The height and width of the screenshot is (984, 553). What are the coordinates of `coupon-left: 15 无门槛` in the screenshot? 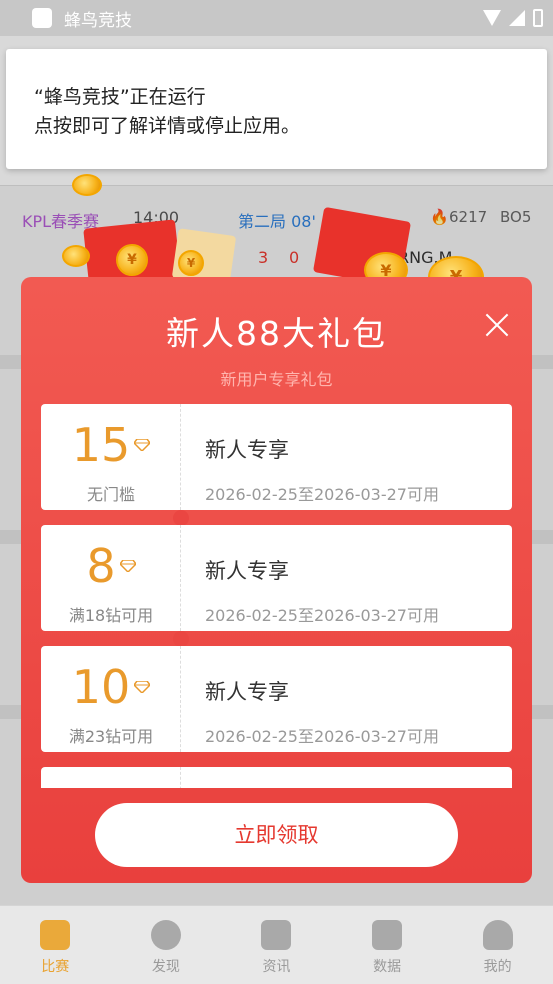 It's located at (111, 457).